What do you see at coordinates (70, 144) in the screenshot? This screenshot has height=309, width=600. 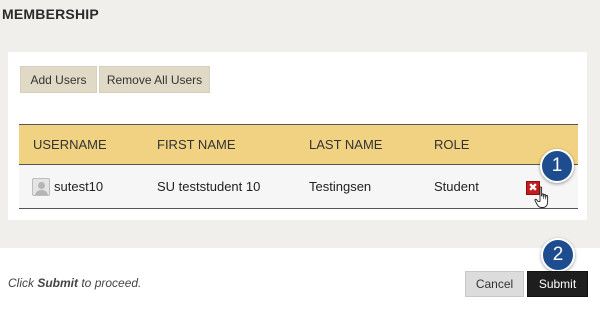 I see `header-username: USERNAME` at bounding box center [70, 144].